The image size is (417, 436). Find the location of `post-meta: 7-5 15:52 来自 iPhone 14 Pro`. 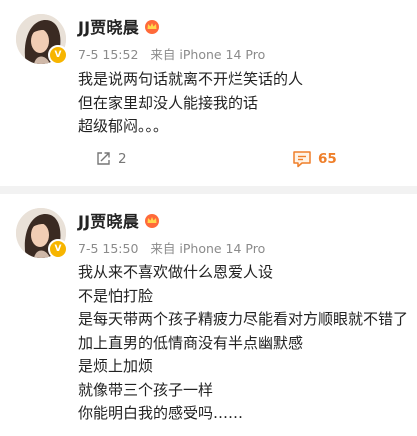

post-meta: 7-5 15:52 来自 iPhone 14 Pro is located at coordinates (171, 53).